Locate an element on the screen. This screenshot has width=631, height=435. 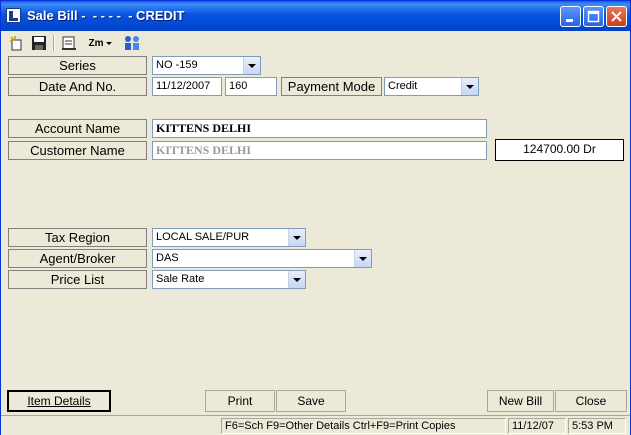
close-icon is located at coordinates (616, 16).